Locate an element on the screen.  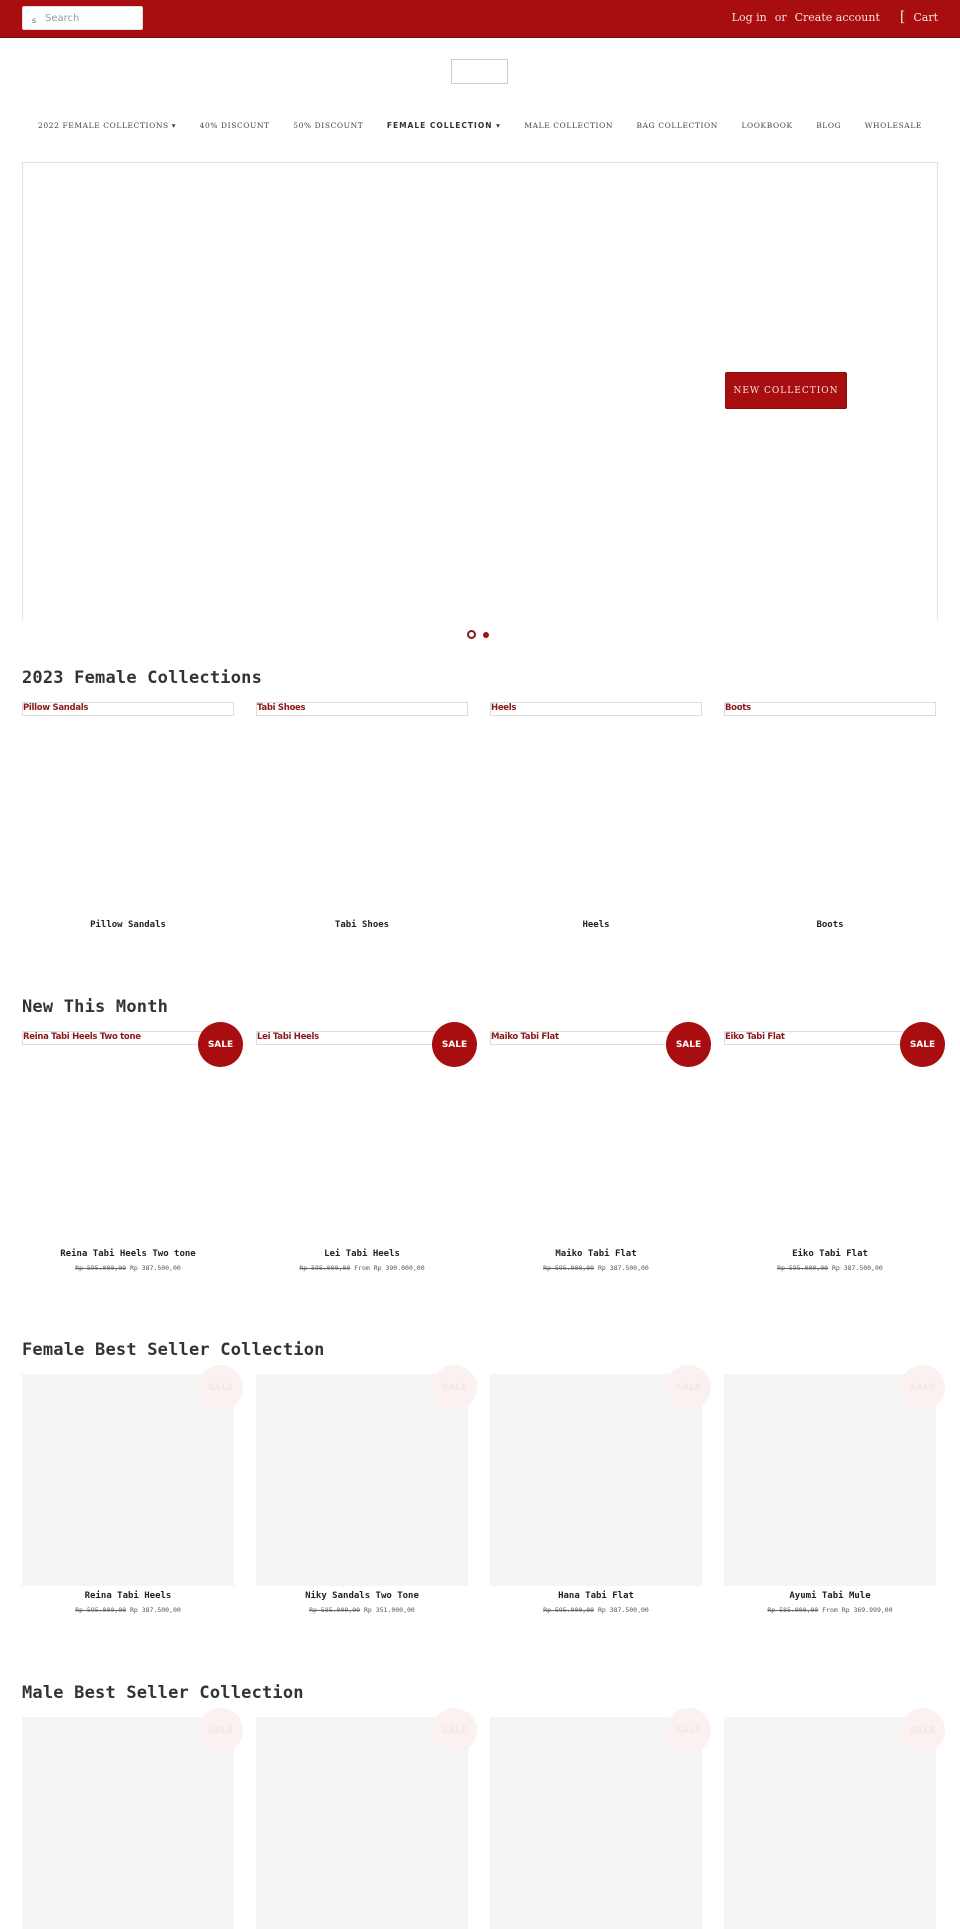
cart-icon: [ is located at coordinates (902, 17).